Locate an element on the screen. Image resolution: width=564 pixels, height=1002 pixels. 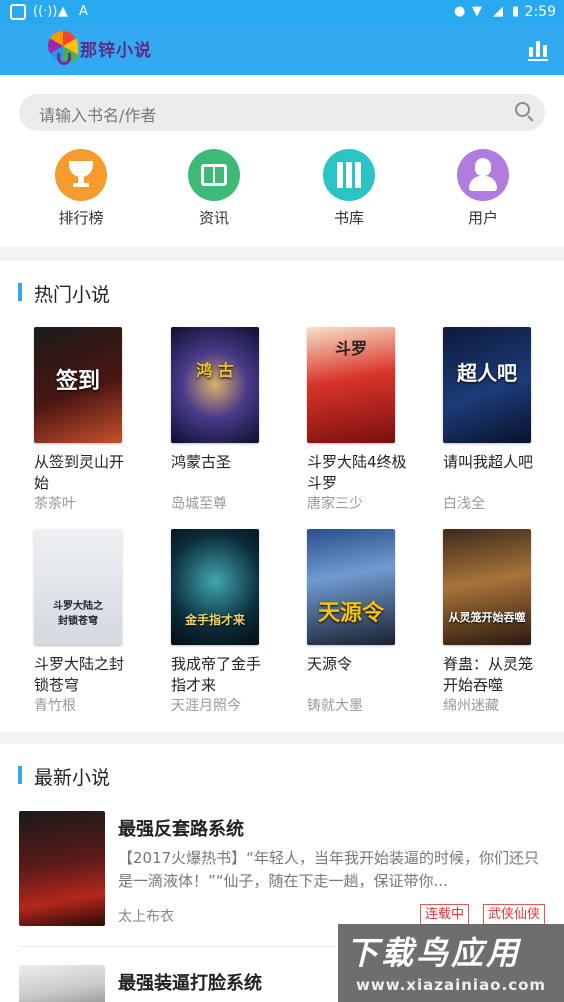
book-title: 我成帝了金手指才来 is located at coordinates (223, 675).